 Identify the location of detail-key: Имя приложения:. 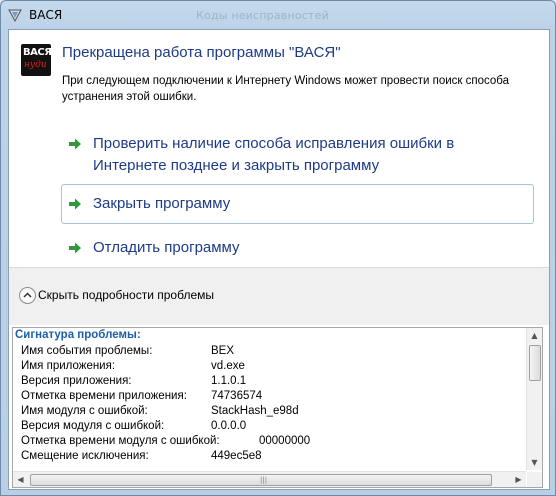
(68, 366).